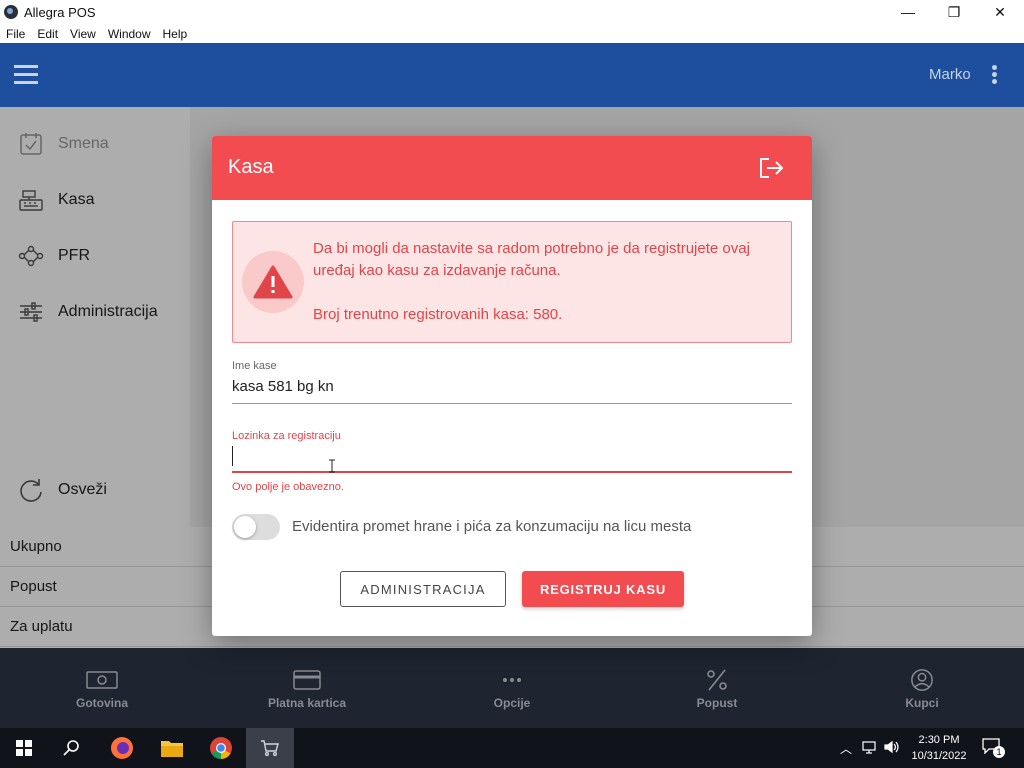 The image size is (1024, 768). I want to click on ibeam-cursor-icon, so click(332, 466).